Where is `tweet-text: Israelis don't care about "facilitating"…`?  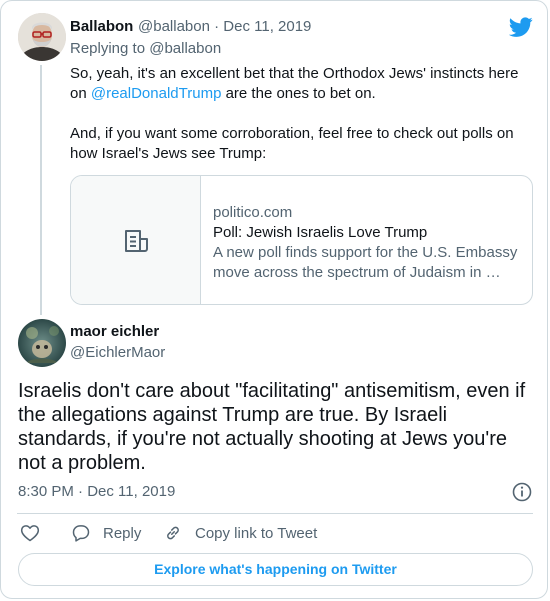 tweet-text: Israelis don't care about "facilitating"… is located at coordinates (272, 427).